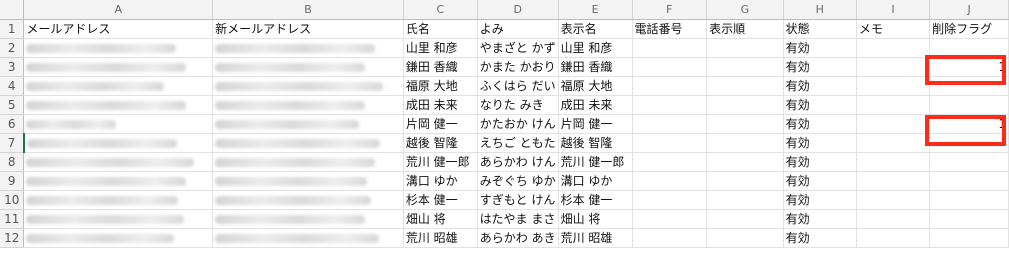 The width and height of the screenshot is (1009, 261). Describe the element at coordinates (518, 181) in the screenshot. I see `yomi-cell: みぞぐち ゆか` at that location.